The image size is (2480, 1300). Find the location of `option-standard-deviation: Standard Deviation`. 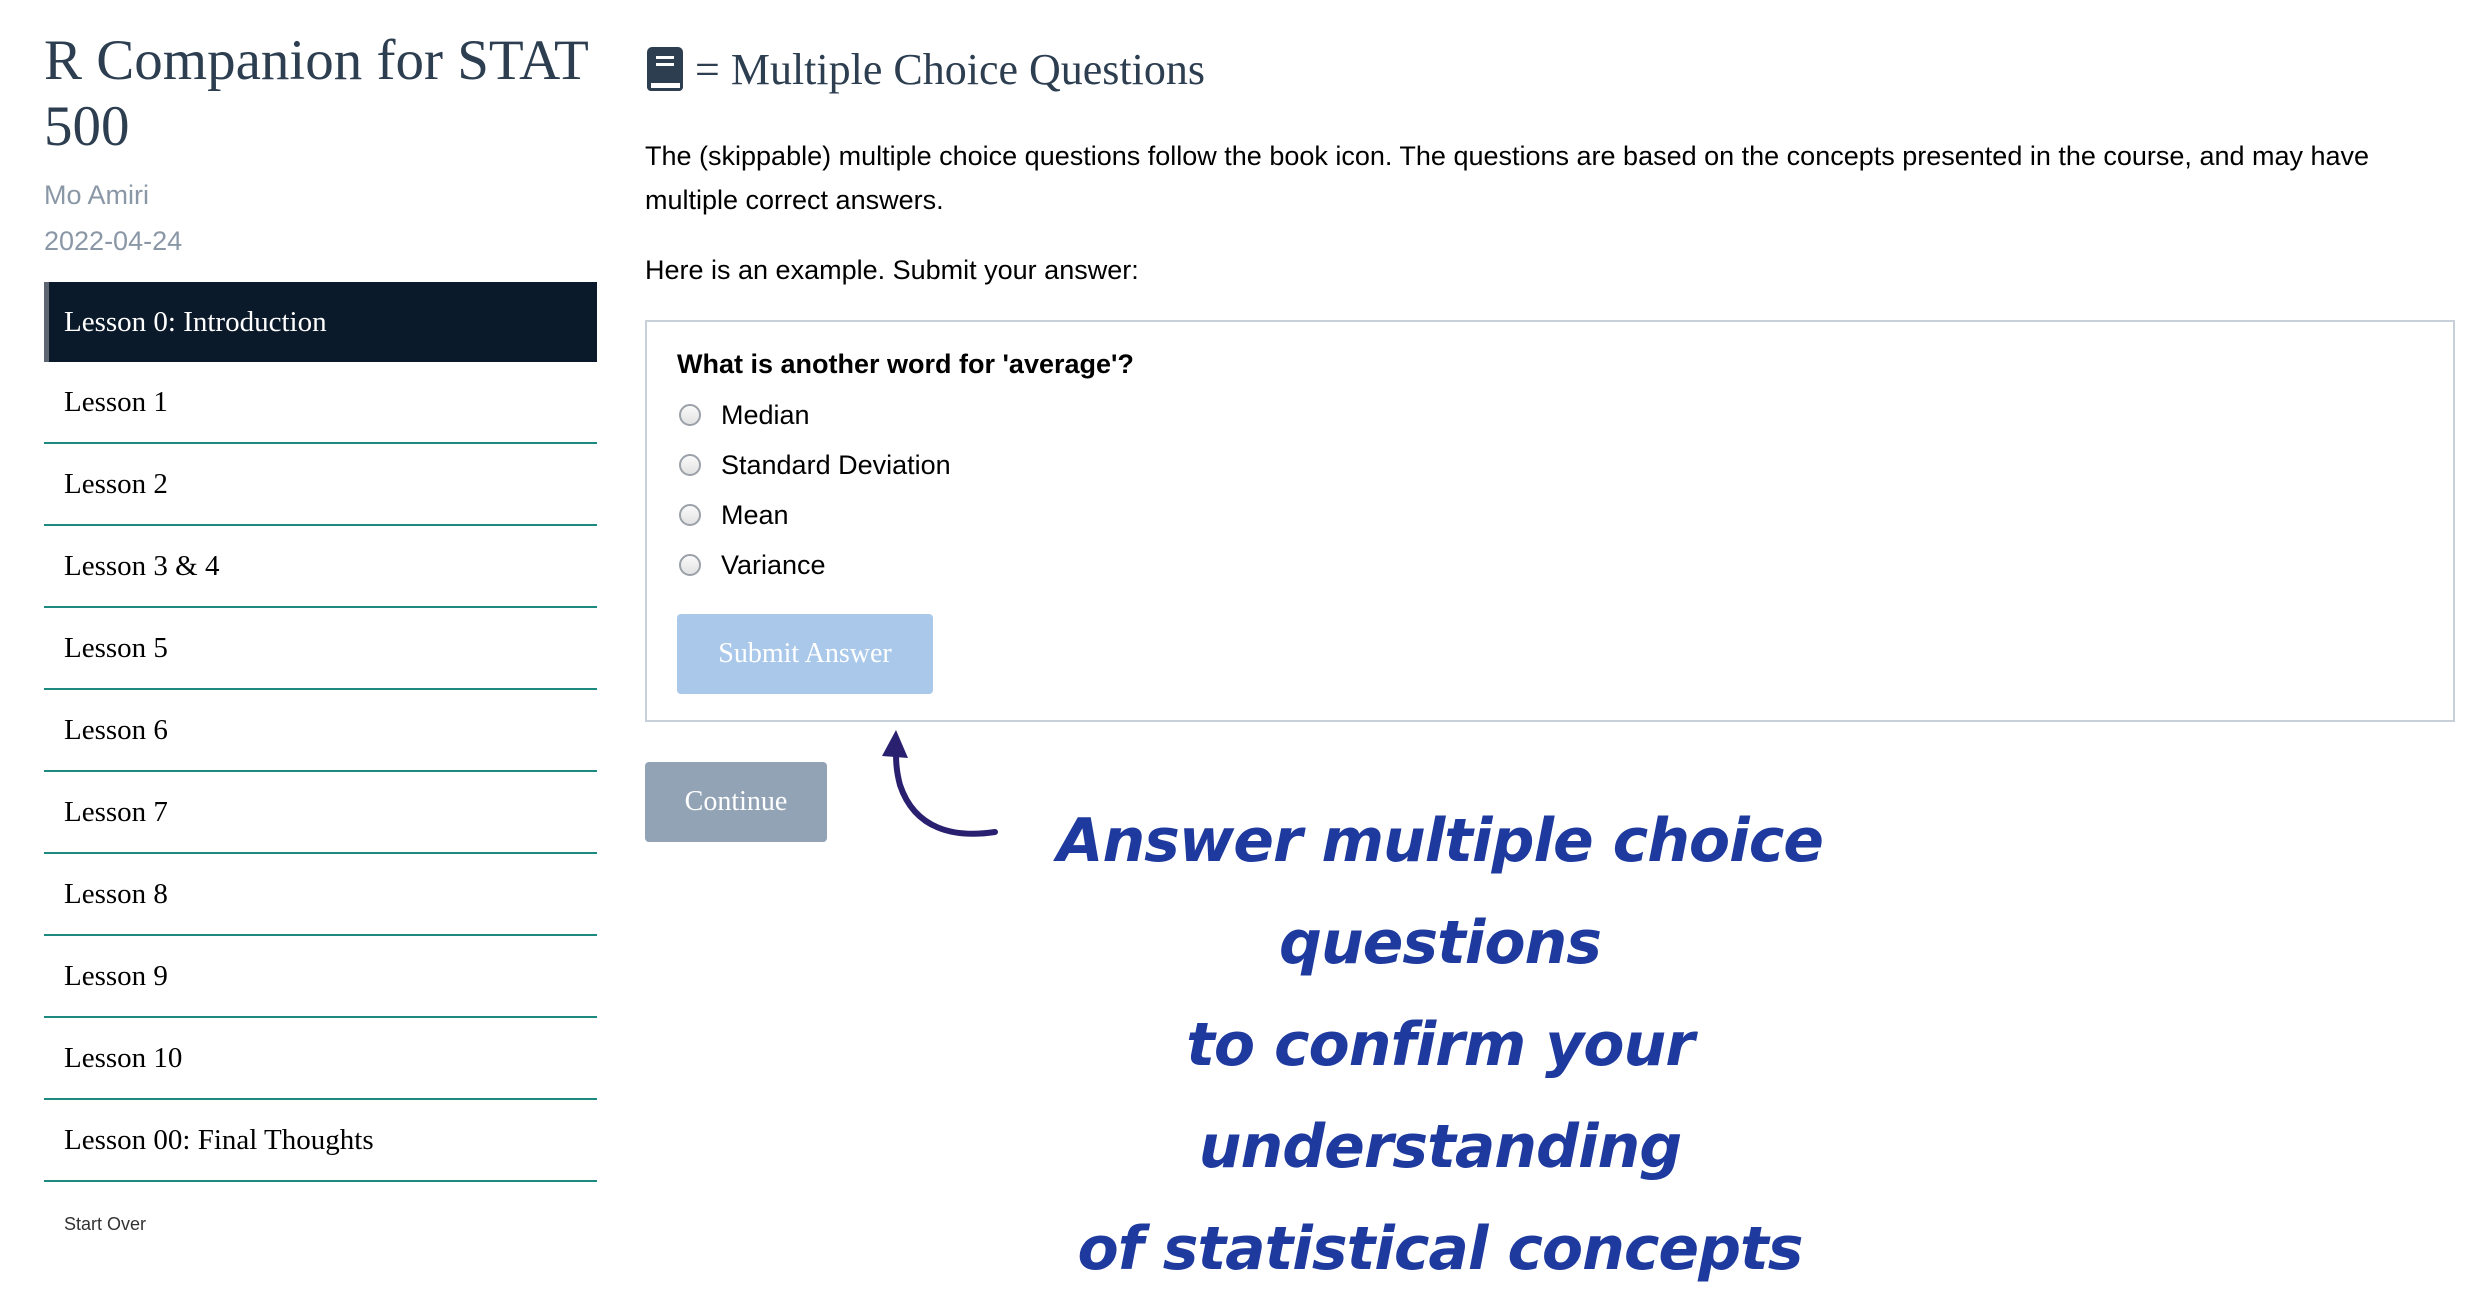

option-standard-deviation: Standard Deviation is located at coordinates (1550, 465).